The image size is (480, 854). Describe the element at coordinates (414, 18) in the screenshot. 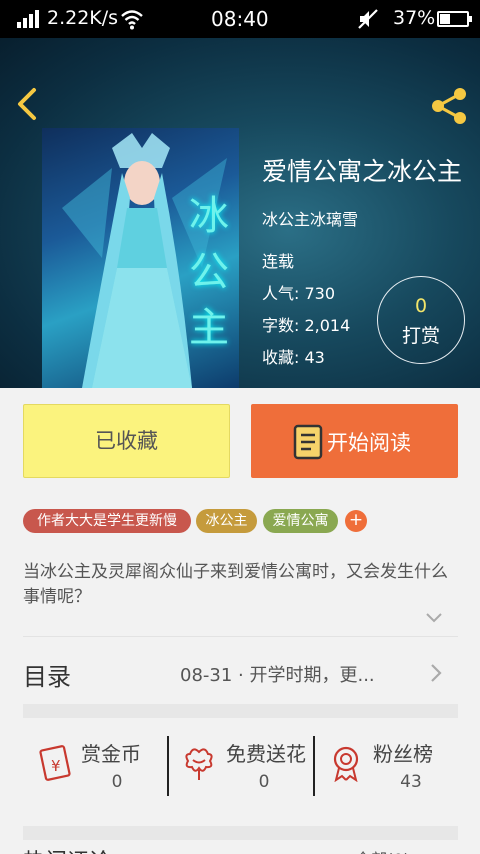

I see `battery-percent: 37%` at that location.